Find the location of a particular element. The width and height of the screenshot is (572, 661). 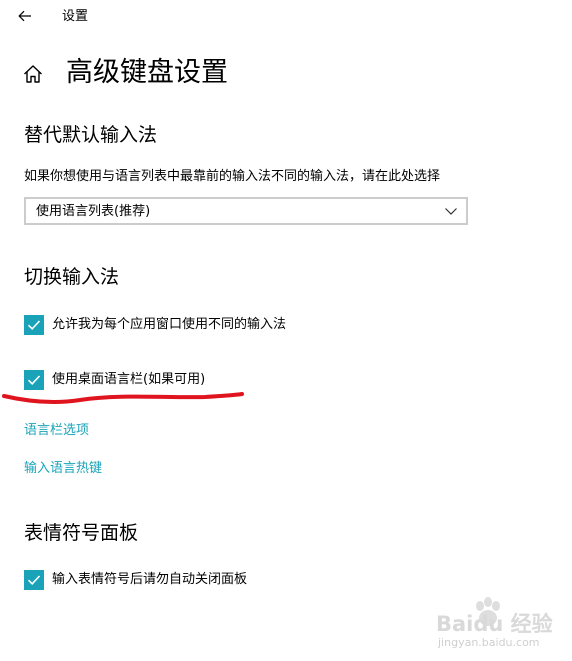

override-input-description: 如果你想使用与语言列表中最靠前的输入法不同的输入法，请在此处选择 is located at coordinates (232, 176).